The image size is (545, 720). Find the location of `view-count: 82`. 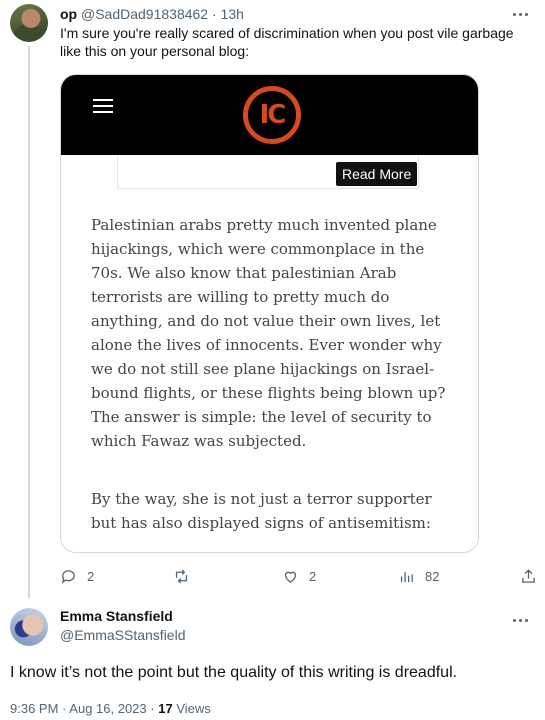

view-count: 82 is located at coordinates (432, 576).